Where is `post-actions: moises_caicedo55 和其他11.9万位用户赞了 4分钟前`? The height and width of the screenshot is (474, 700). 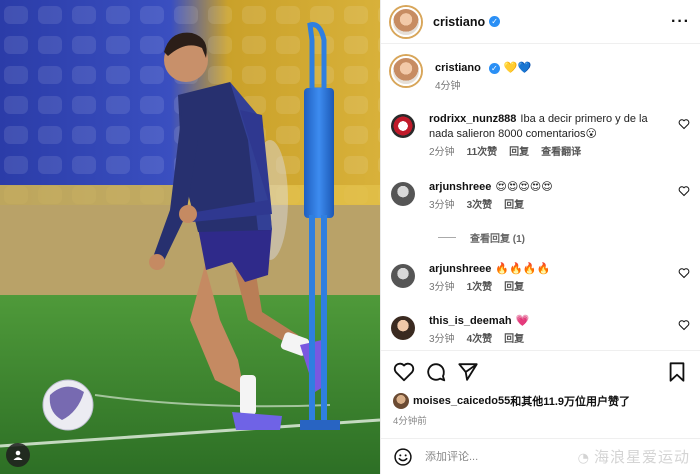
post-actions: moises_caicedo55 和其他11.9万位用户赞了 4分钟前 is located at coordinates (540, 398).